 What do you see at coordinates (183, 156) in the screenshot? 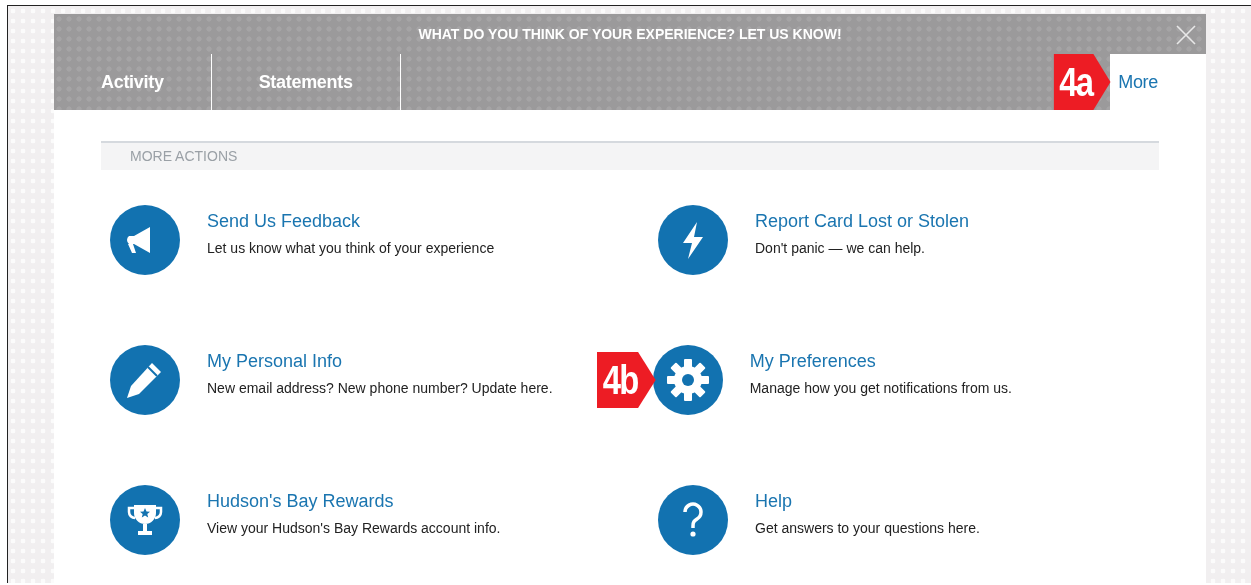
I see `section-title: MORE ACTIONS` at bounding box center [183, 156].